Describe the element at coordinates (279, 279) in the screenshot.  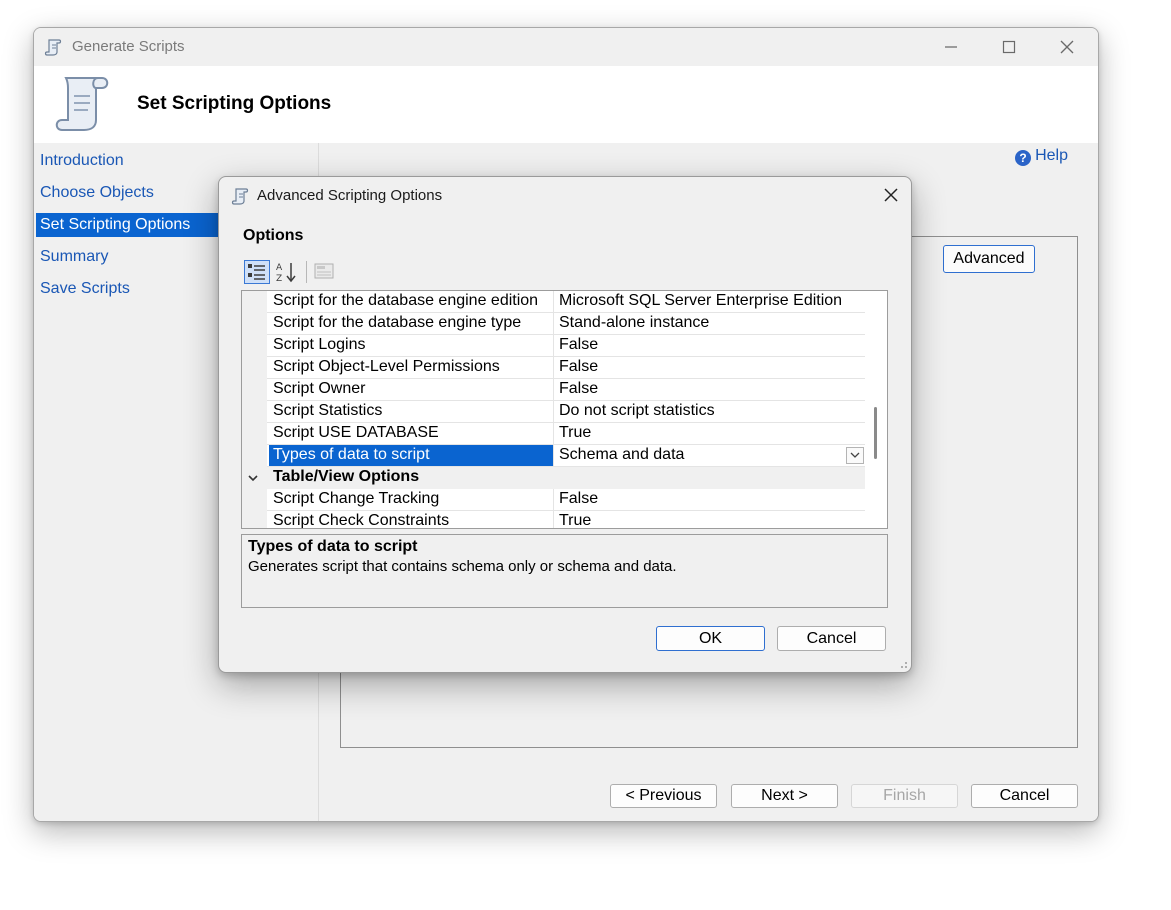
I see `svg-text: Z` at that location.